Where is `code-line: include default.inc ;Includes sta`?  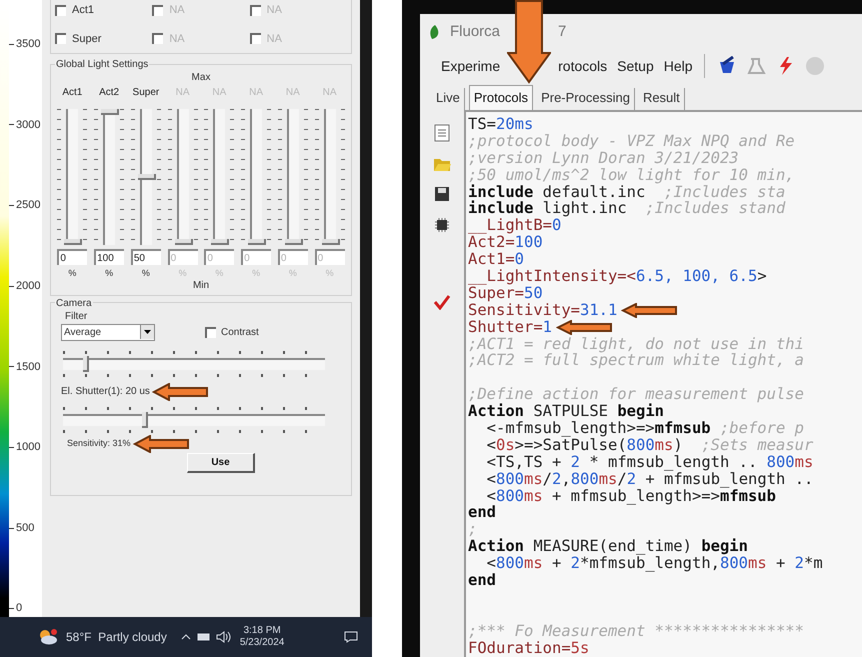 code-line: include default.inc ;Includes sta is located at coordinates (627, 191).